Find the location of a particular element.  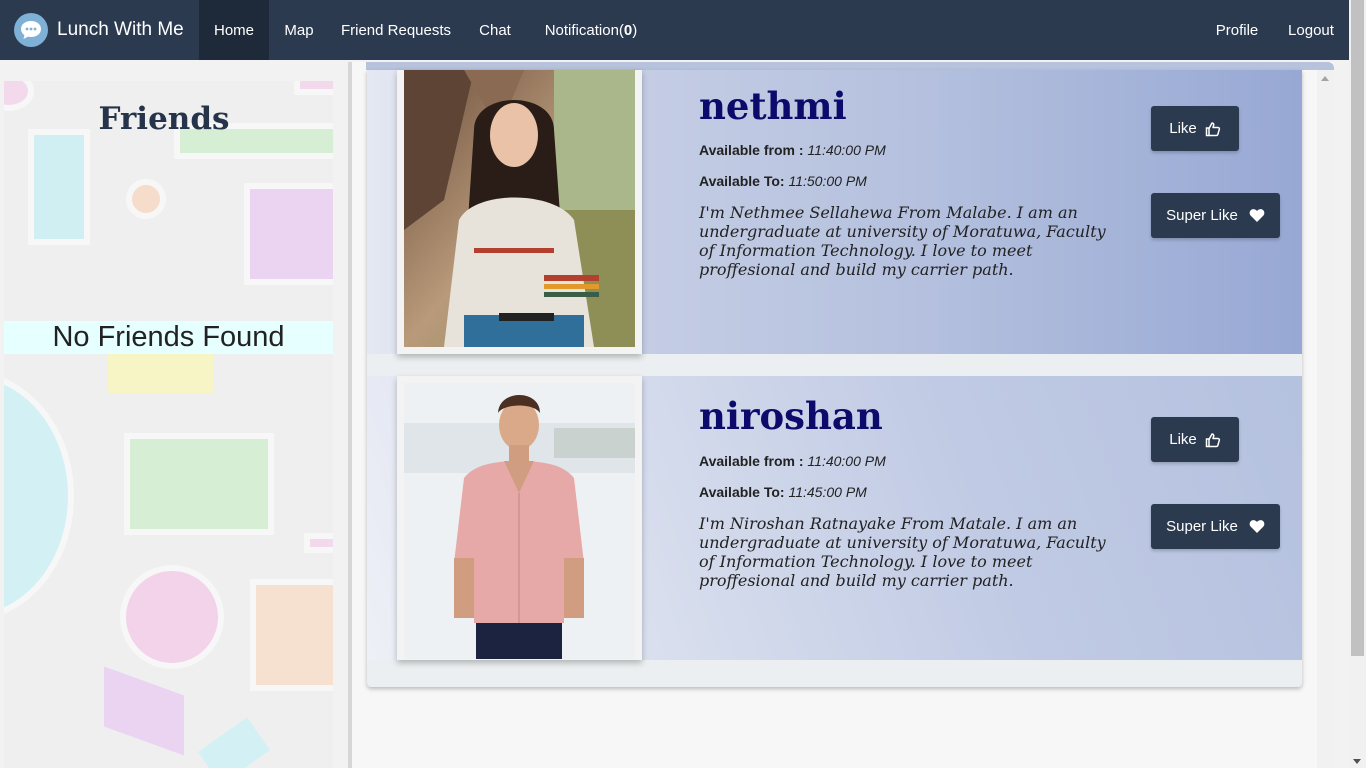

notification-label: Notification( is located at coordinates (584, 30).